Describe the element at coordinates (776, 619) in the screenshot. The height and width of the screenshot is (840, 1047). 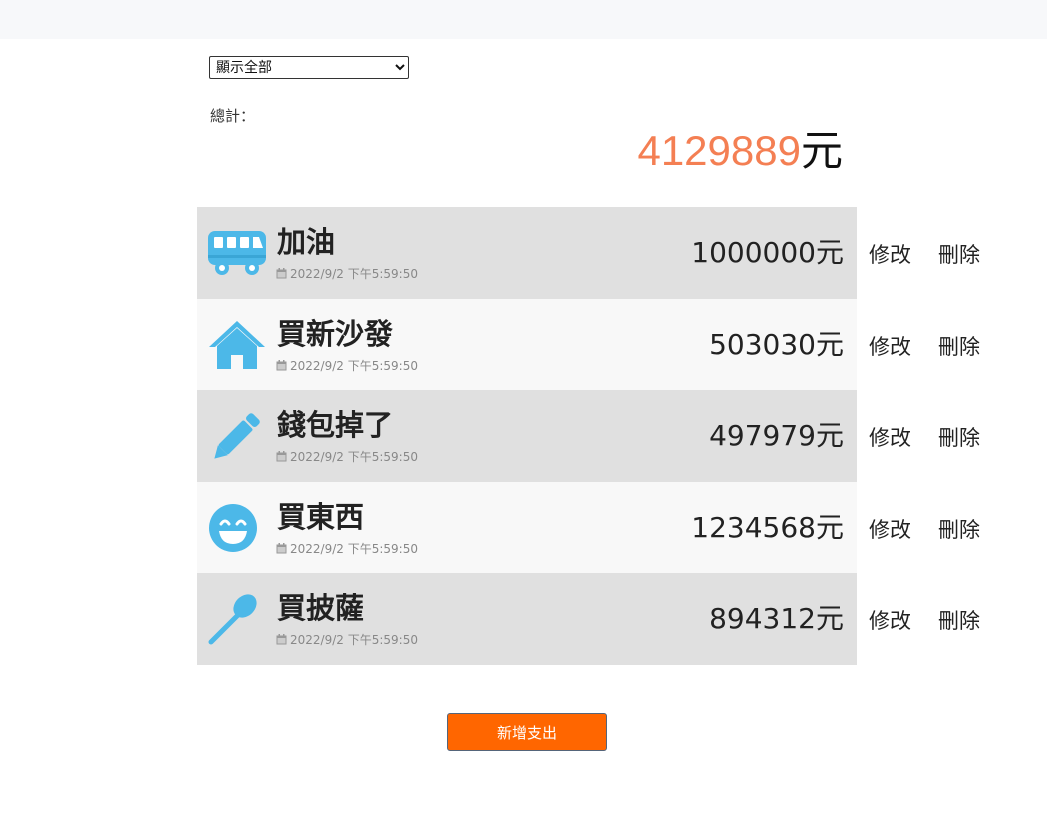
I see `expense-amount: 894312元` at that location.